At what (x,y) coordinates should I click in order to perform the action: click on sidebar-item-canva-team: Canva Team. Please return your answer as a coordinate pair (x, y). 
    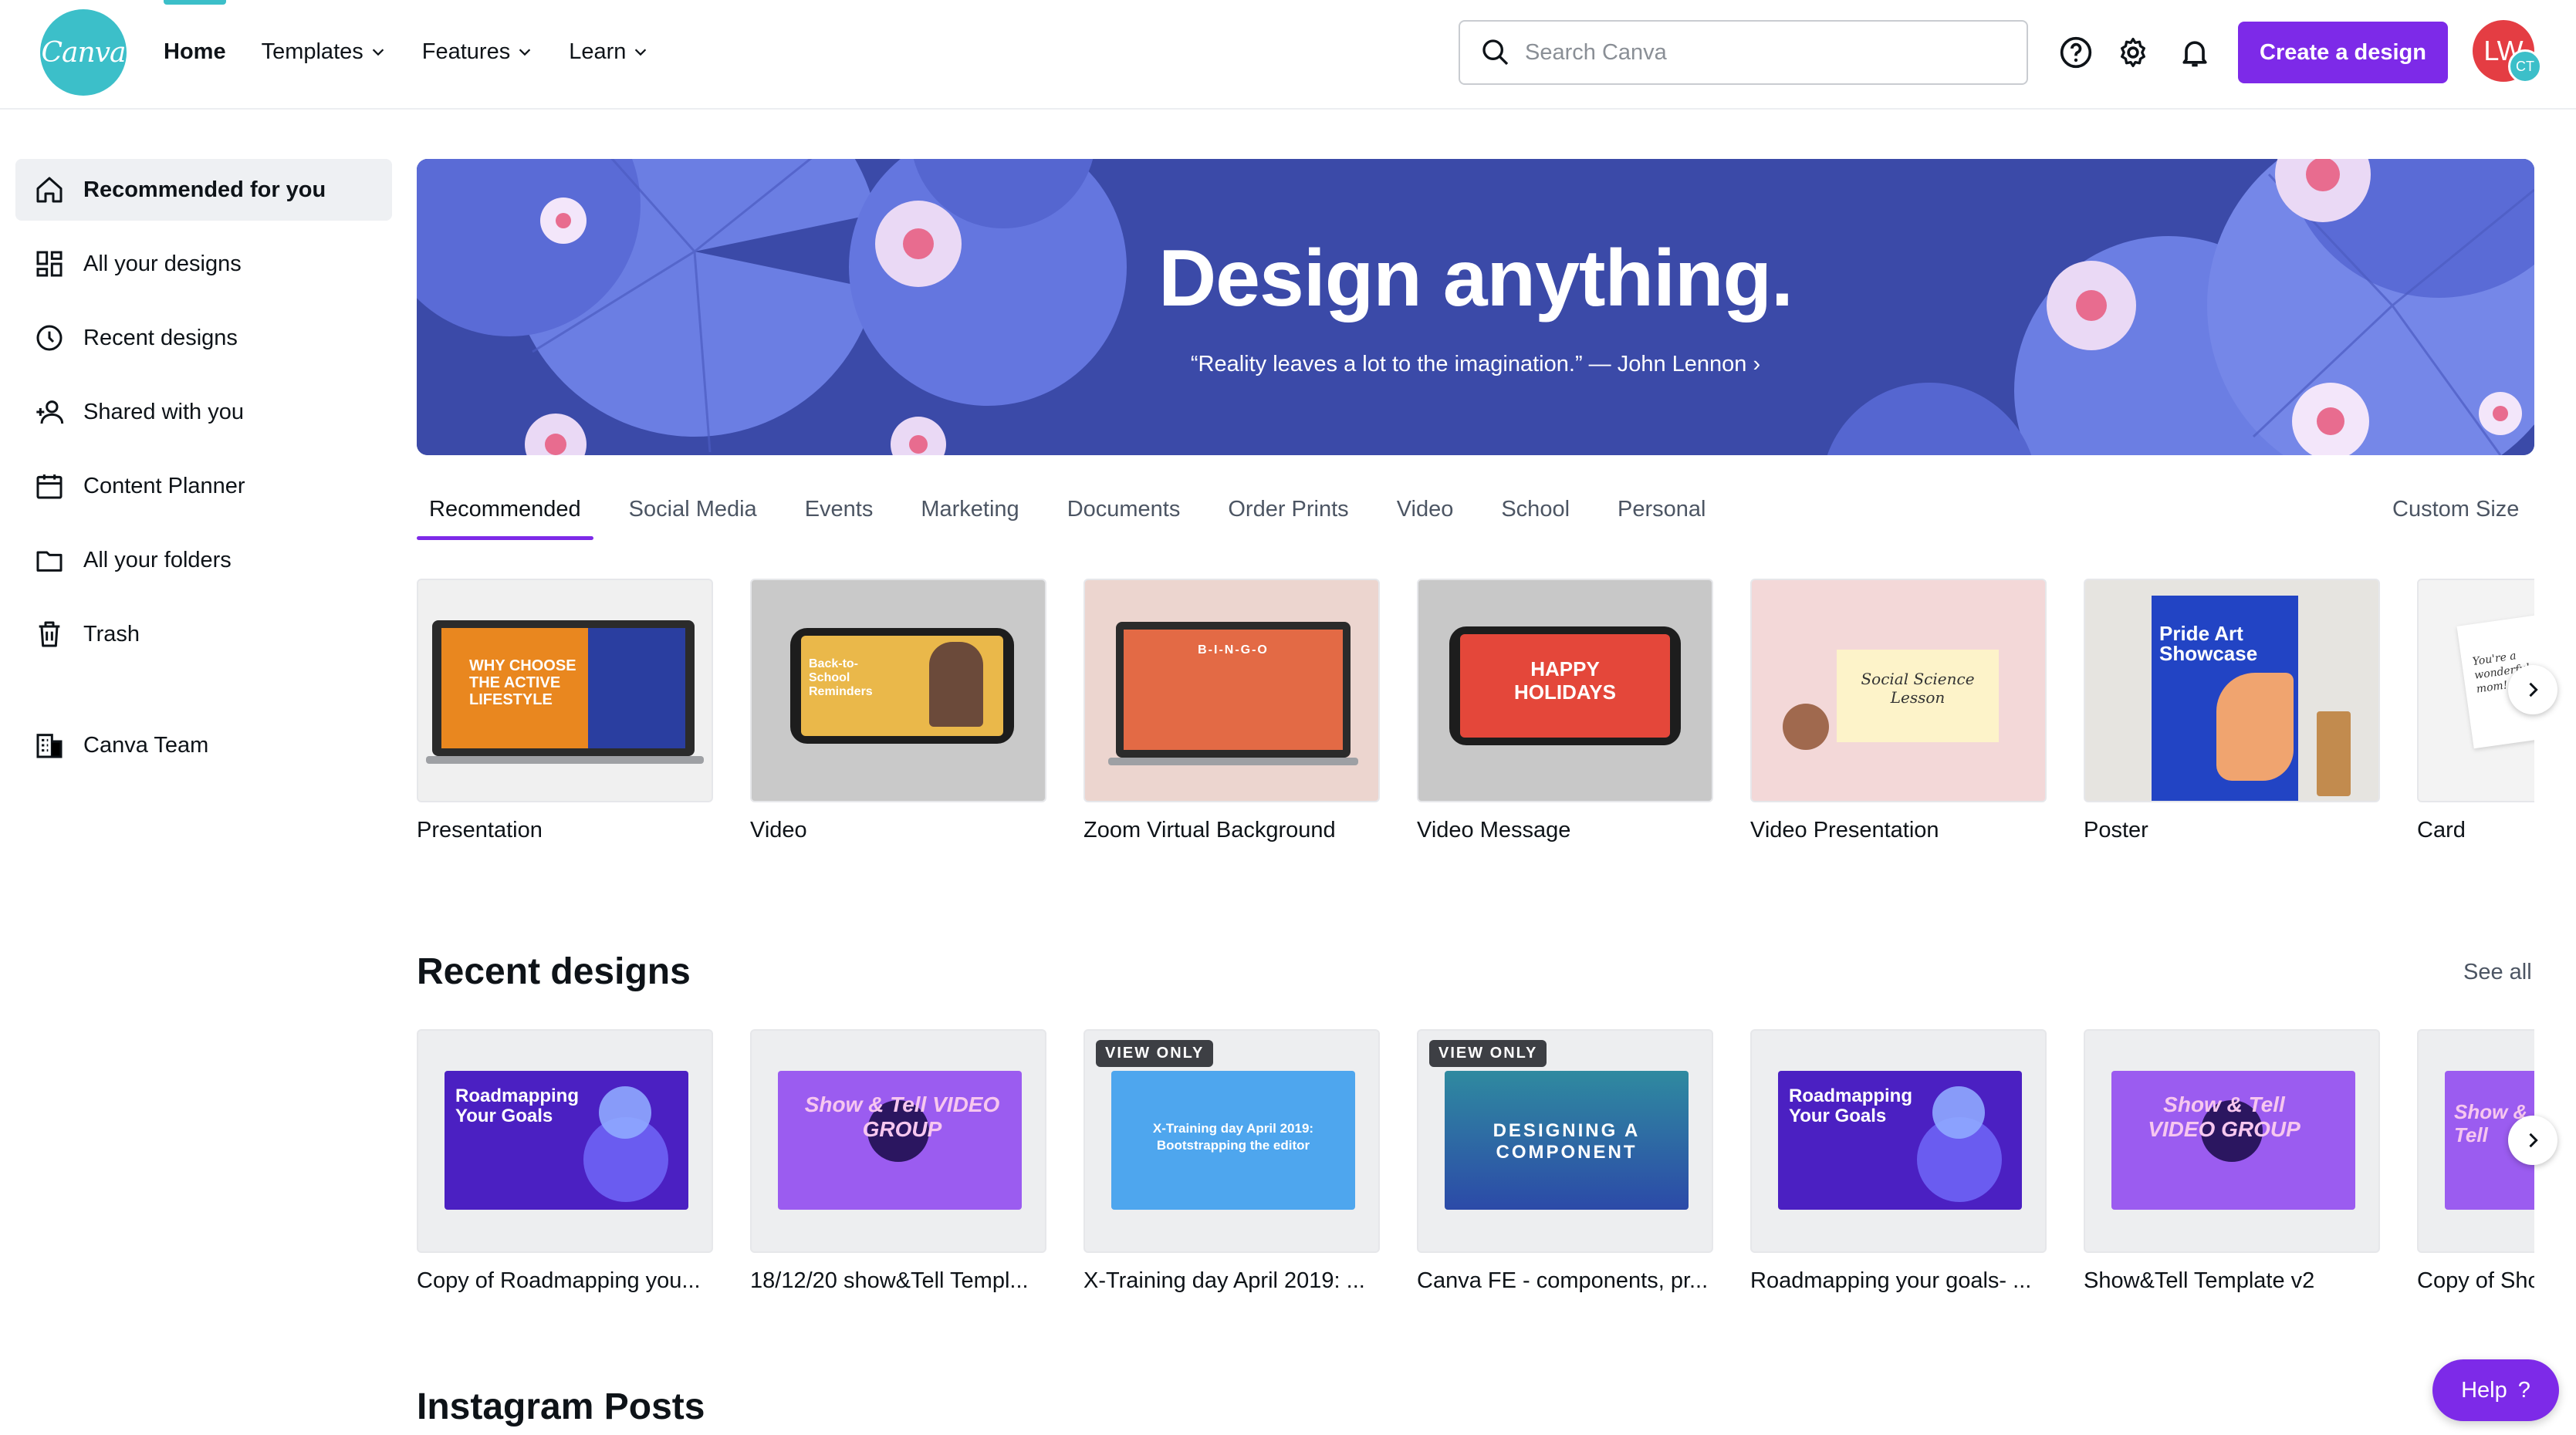
    Looking at the image, I should click on (203, 745).